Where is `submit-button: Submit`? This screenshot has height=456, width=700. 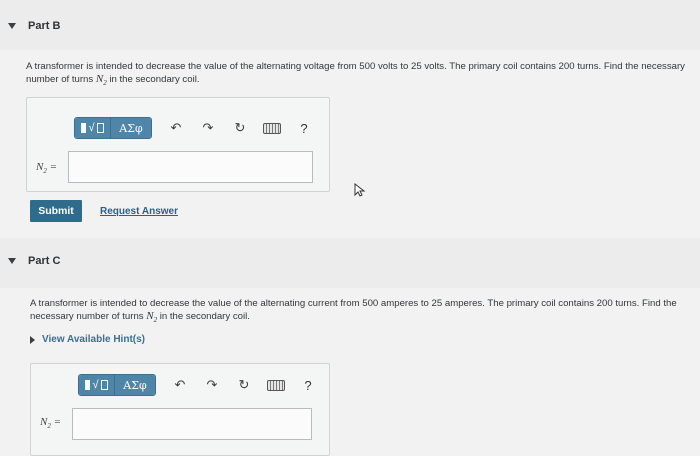 submit-button: Submit is located at coordinates (56, 211).